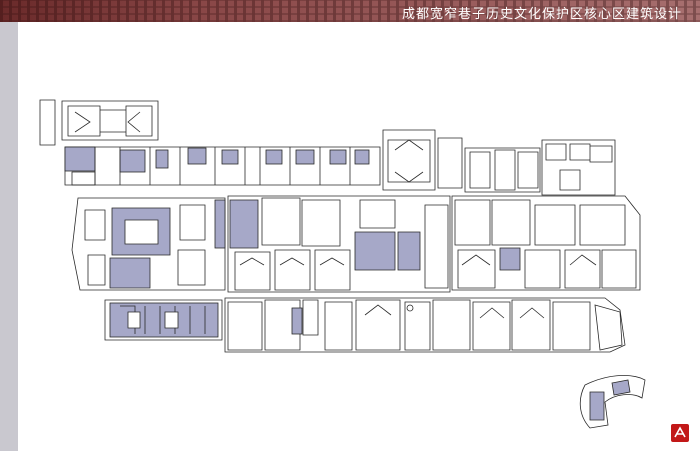  What do you see at coordinates (163, 320) in the screenshot?
I see `plan-block-lower-left` at bounding box center [163, 320].